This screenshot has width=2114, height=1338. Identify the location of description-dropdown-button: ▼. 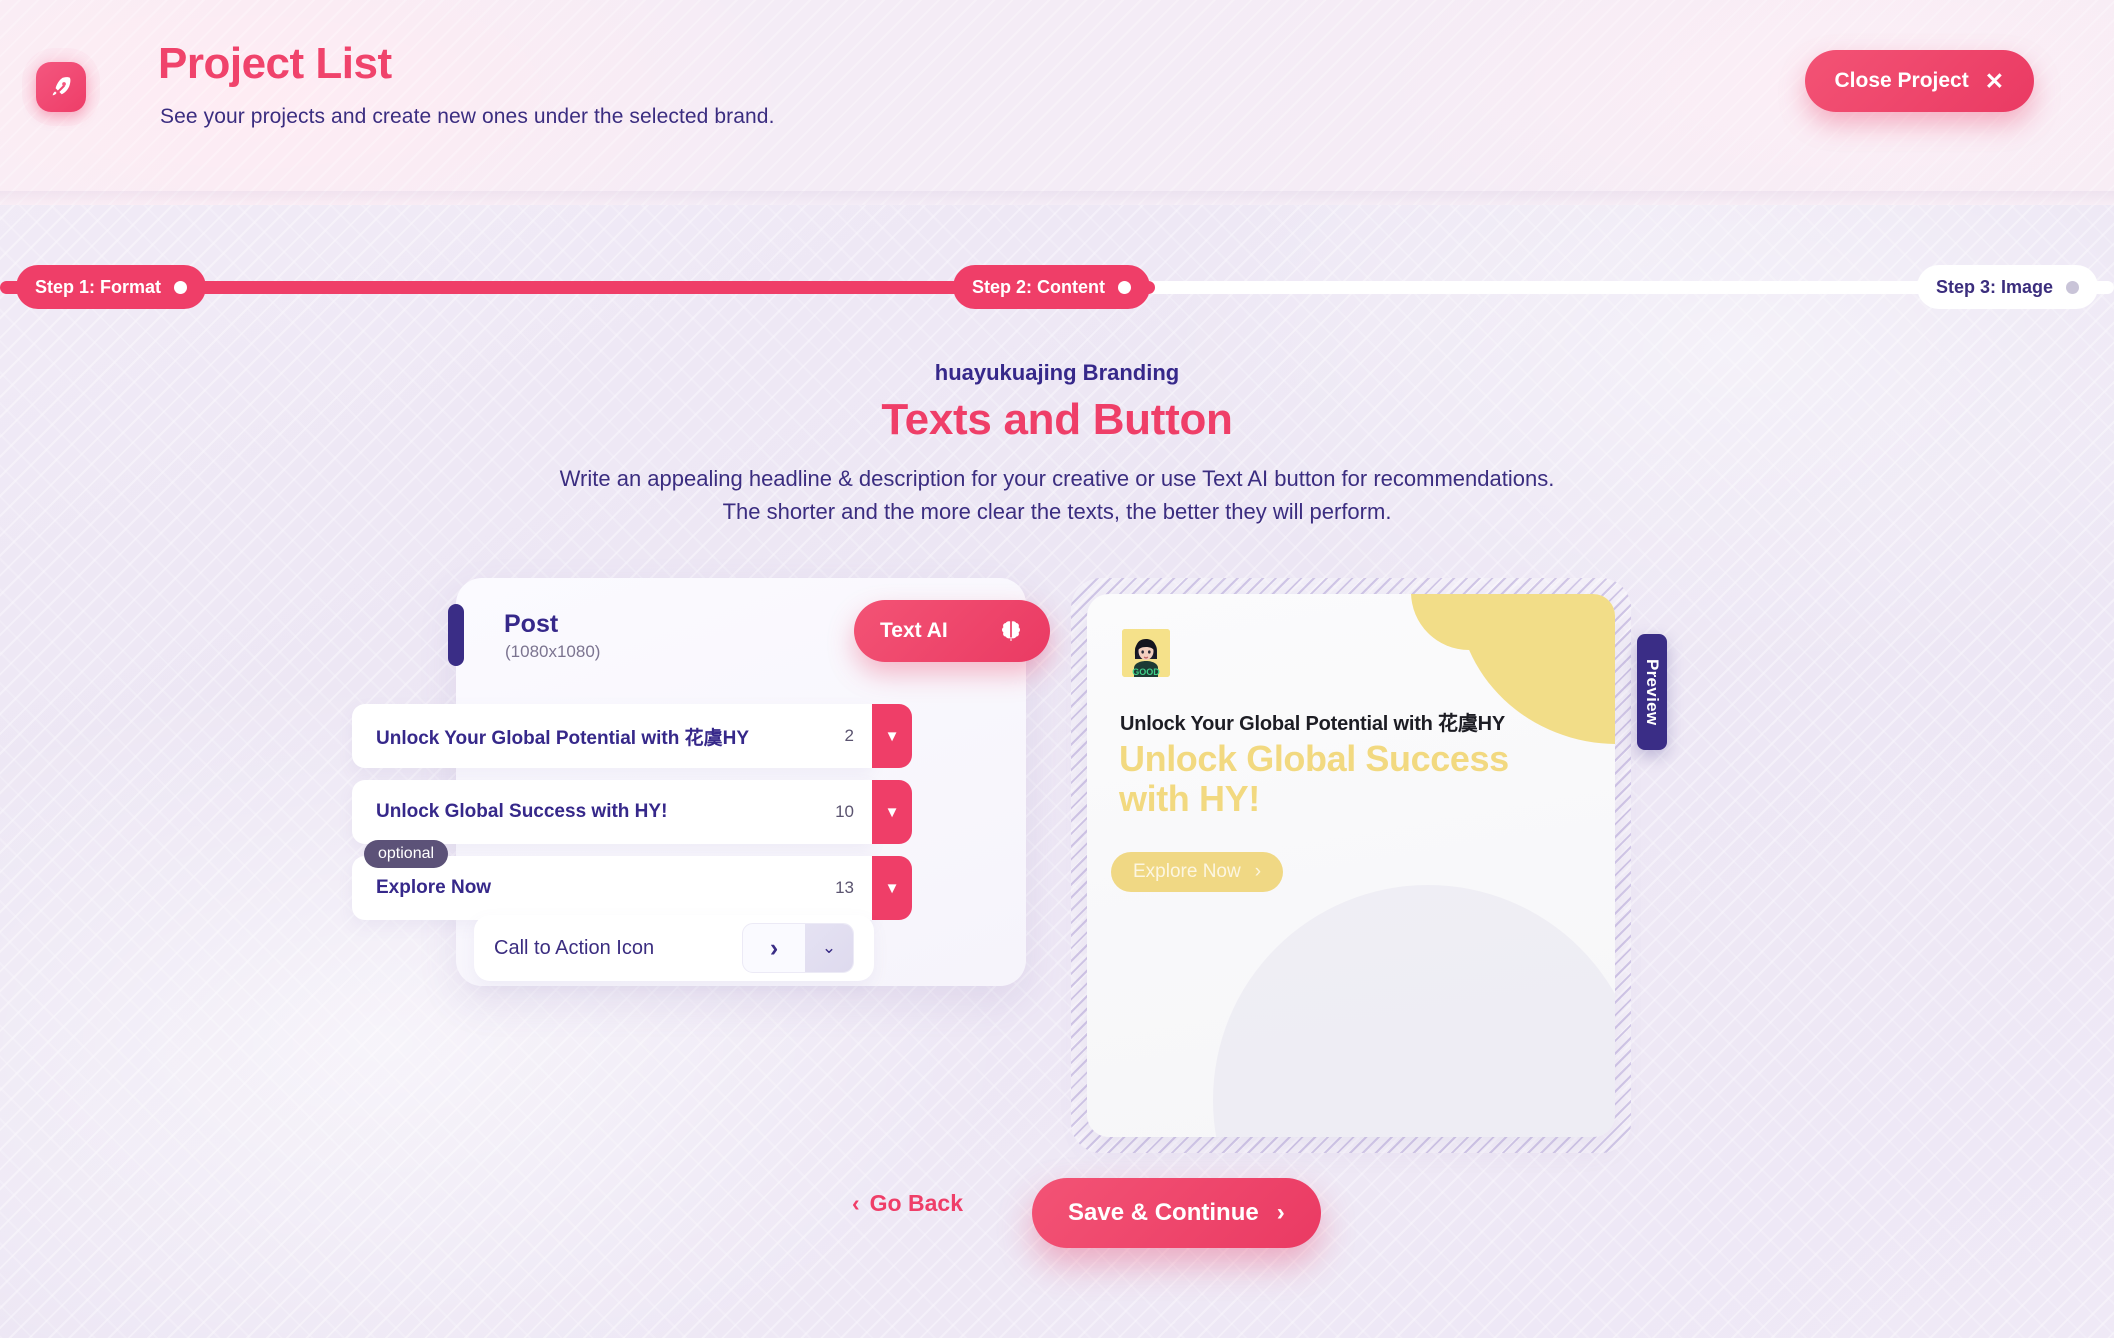
(892, 812).